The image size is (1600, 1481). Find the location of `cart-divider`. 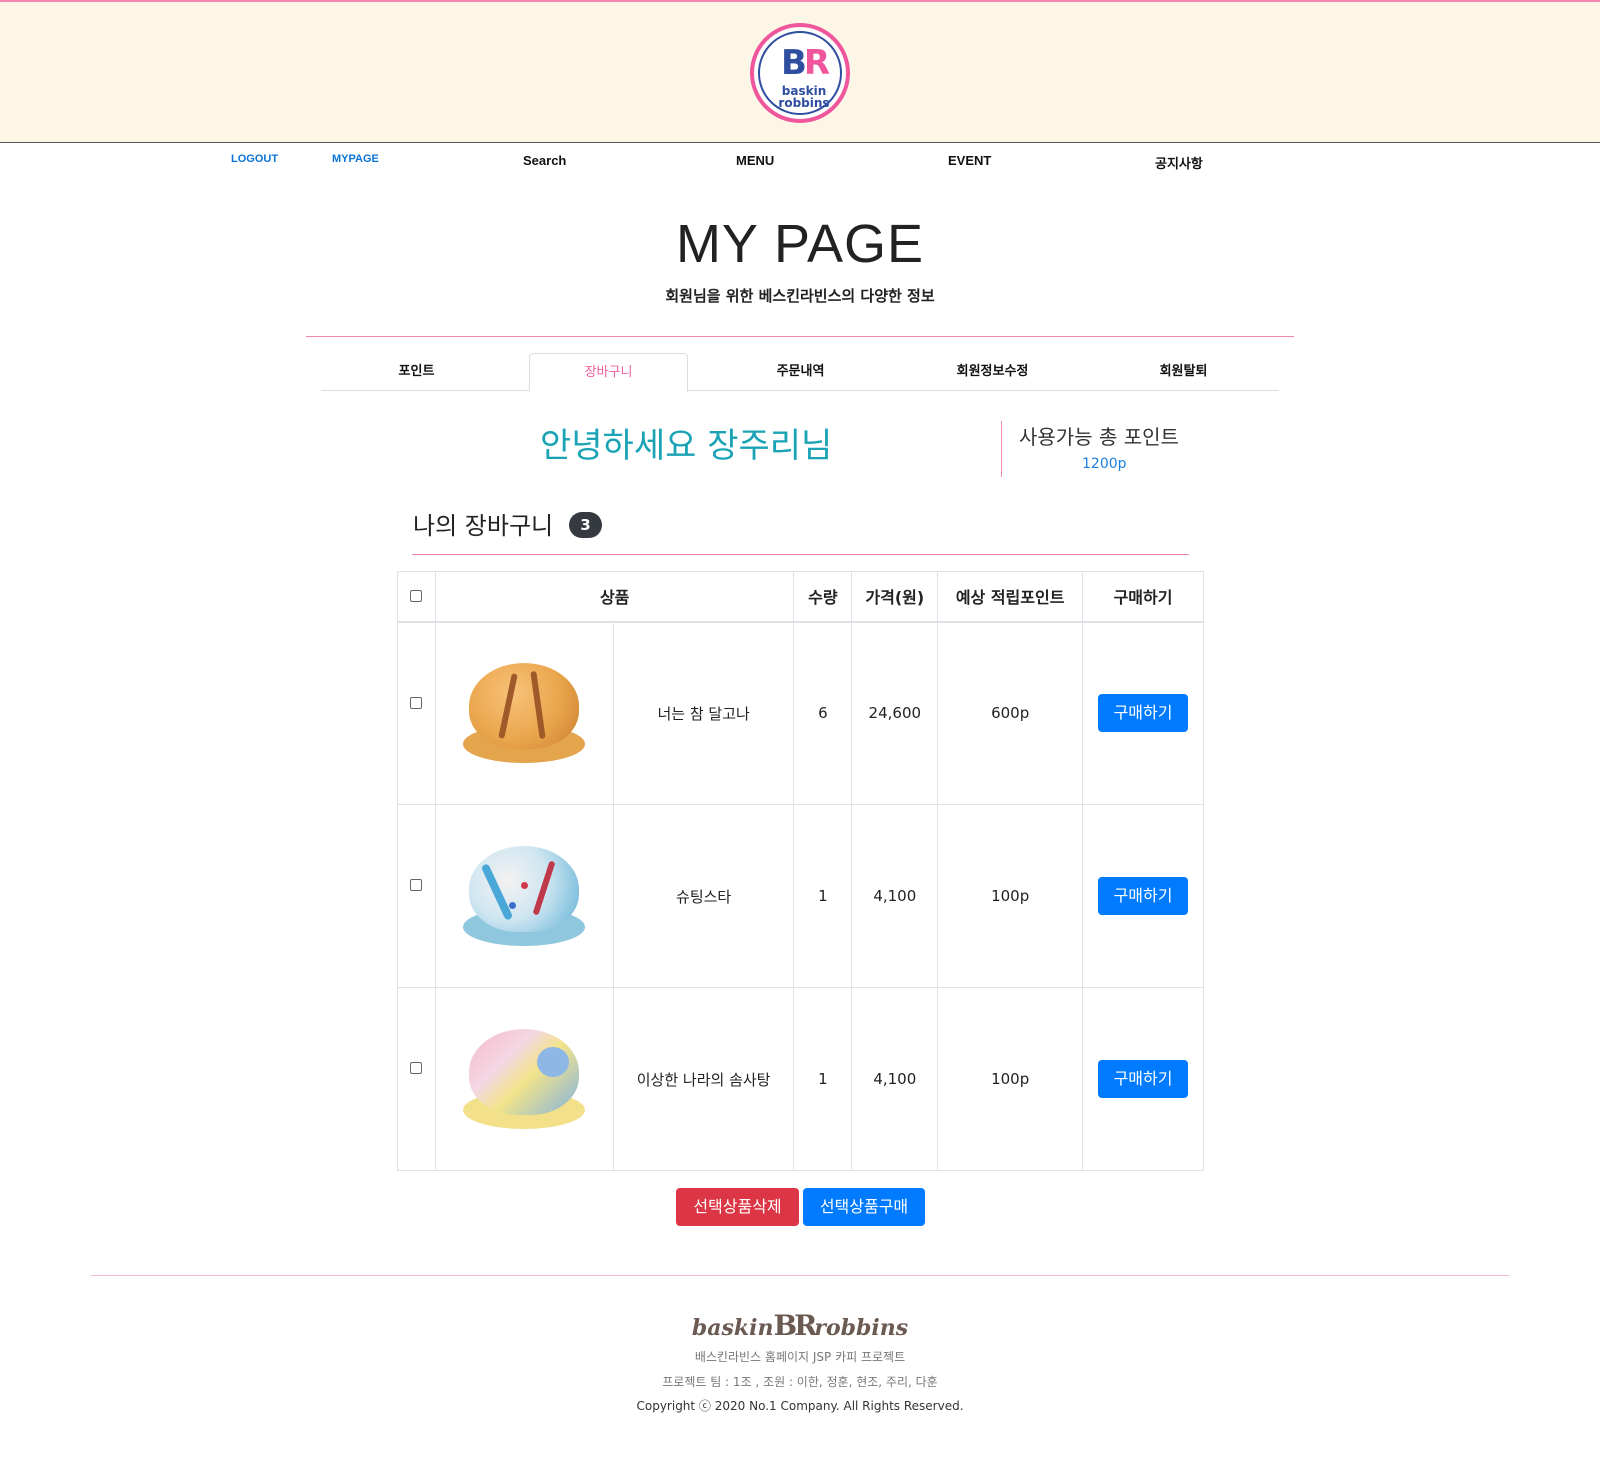

cart-divider is located at coordinates (800, 554).